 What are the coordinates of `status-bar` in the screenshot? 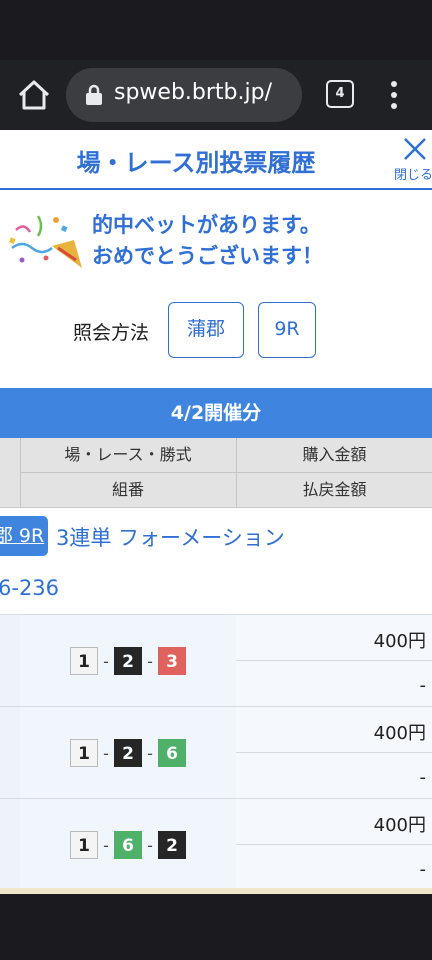 It's located at (216, 30).